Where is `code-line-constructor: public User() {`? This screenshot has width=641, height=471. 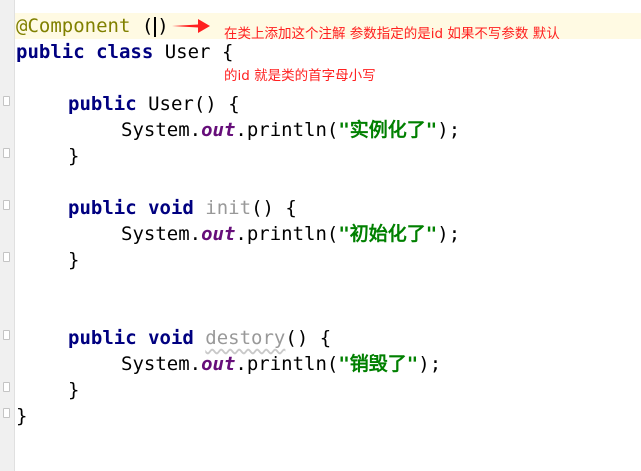
code-line-constructor: public User() { is located at coordinates (154, 104).